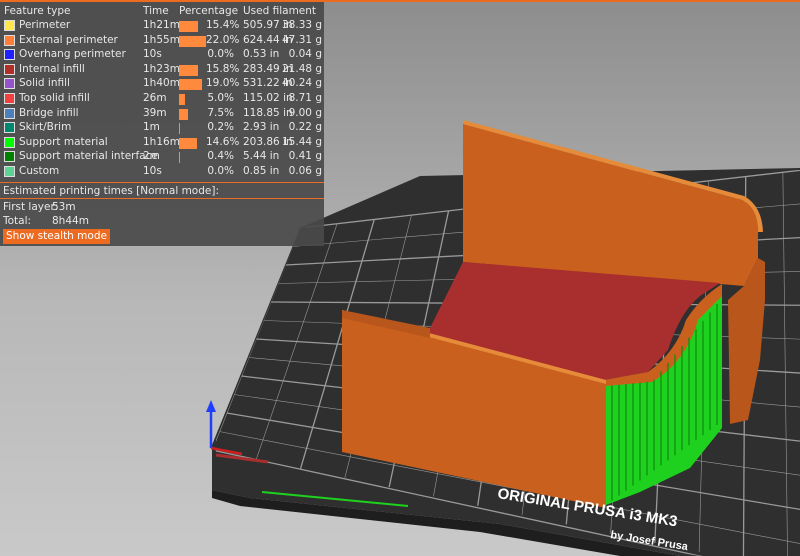 The image size is (800, 556). What do you see at coordinates (261, 127) in the screenshot?
I see `feature-length: 2.93 in` at bounding box center [261, 127].